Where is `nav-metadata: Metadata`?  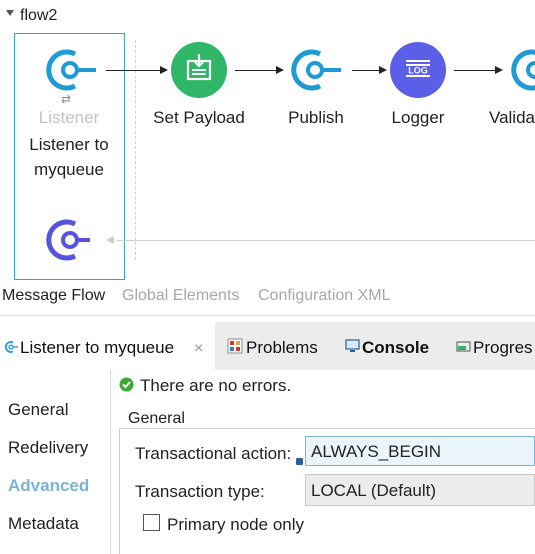
nav-metadata: Metadata is located at coordinates (43, 524).